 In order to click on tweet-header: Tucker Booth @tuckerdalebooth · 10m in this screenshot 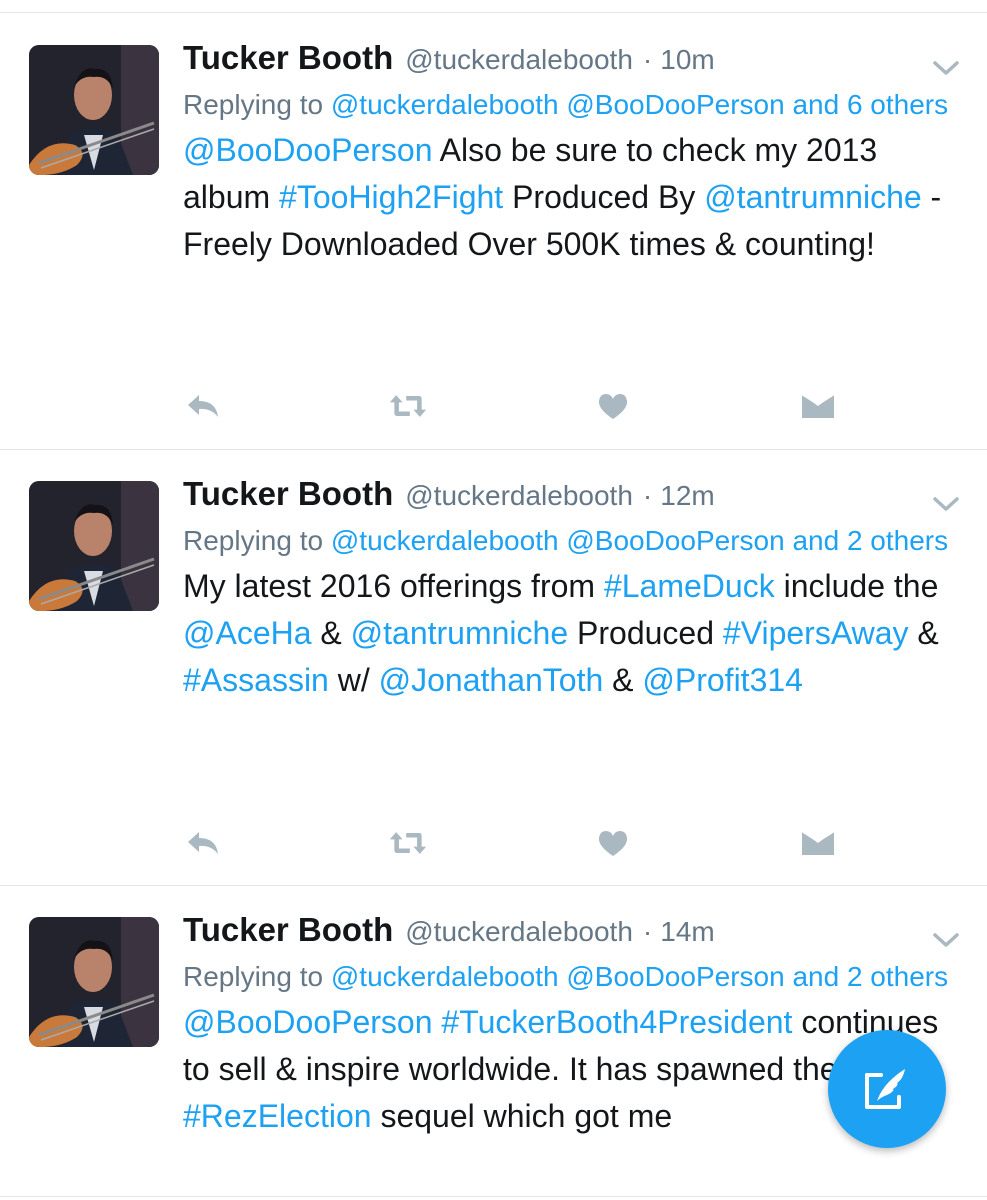, I will do `click(573, 61)`.